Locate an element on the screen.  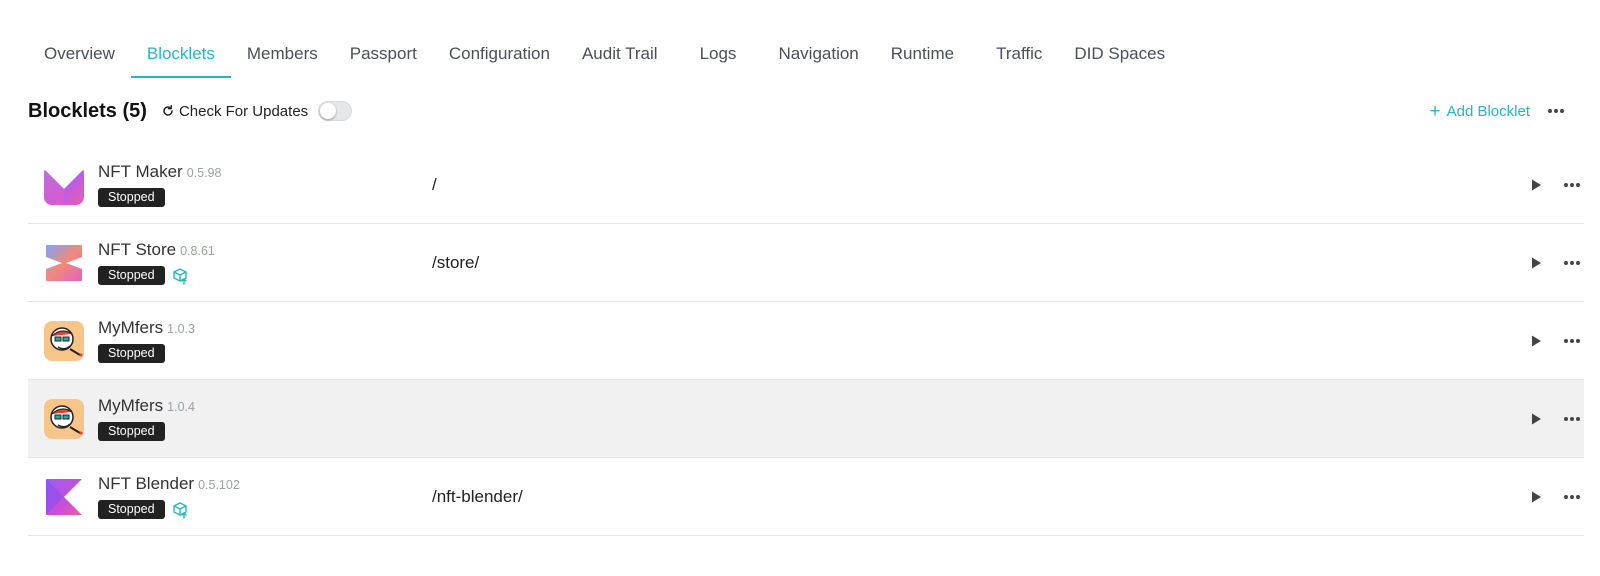
check-updates-button: Check For Updates is located at coordinates (234, 111).